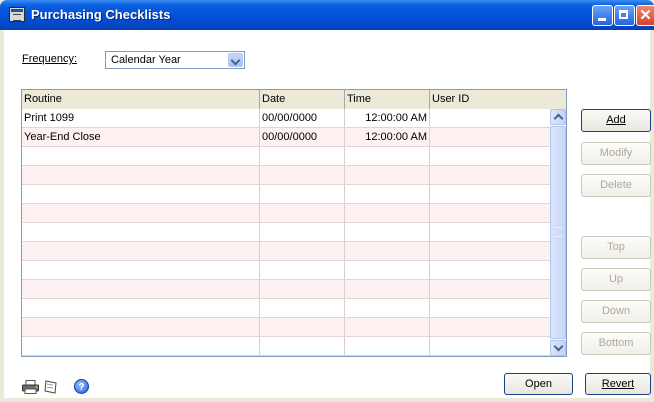  What do you see at coordinates (101, 14) in the screenshot?
I see `window-title: Purchasing Checklists` at bounding box center [101, 14].